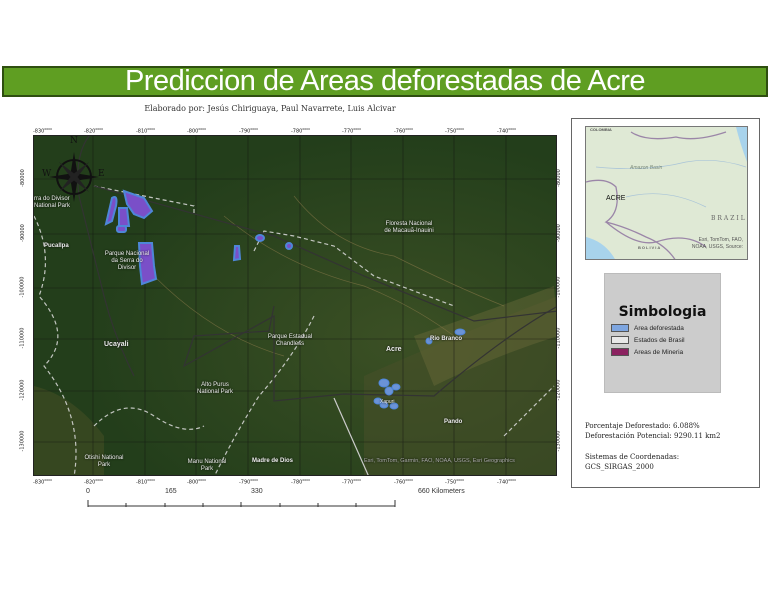 This screenshot has height=594, width=768. I want to click on legend-label: Area deforestada, so click(659, 328).